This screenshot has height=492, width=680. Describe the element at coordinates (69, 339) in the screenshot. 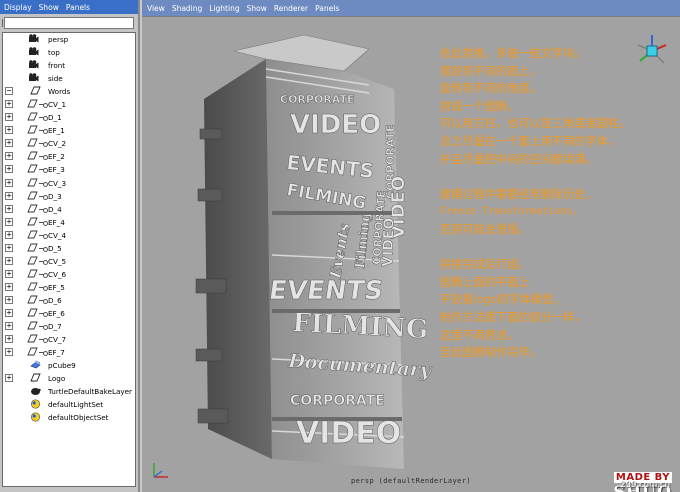

I see `outliner-item-cv-7: + CV_7` at that location.